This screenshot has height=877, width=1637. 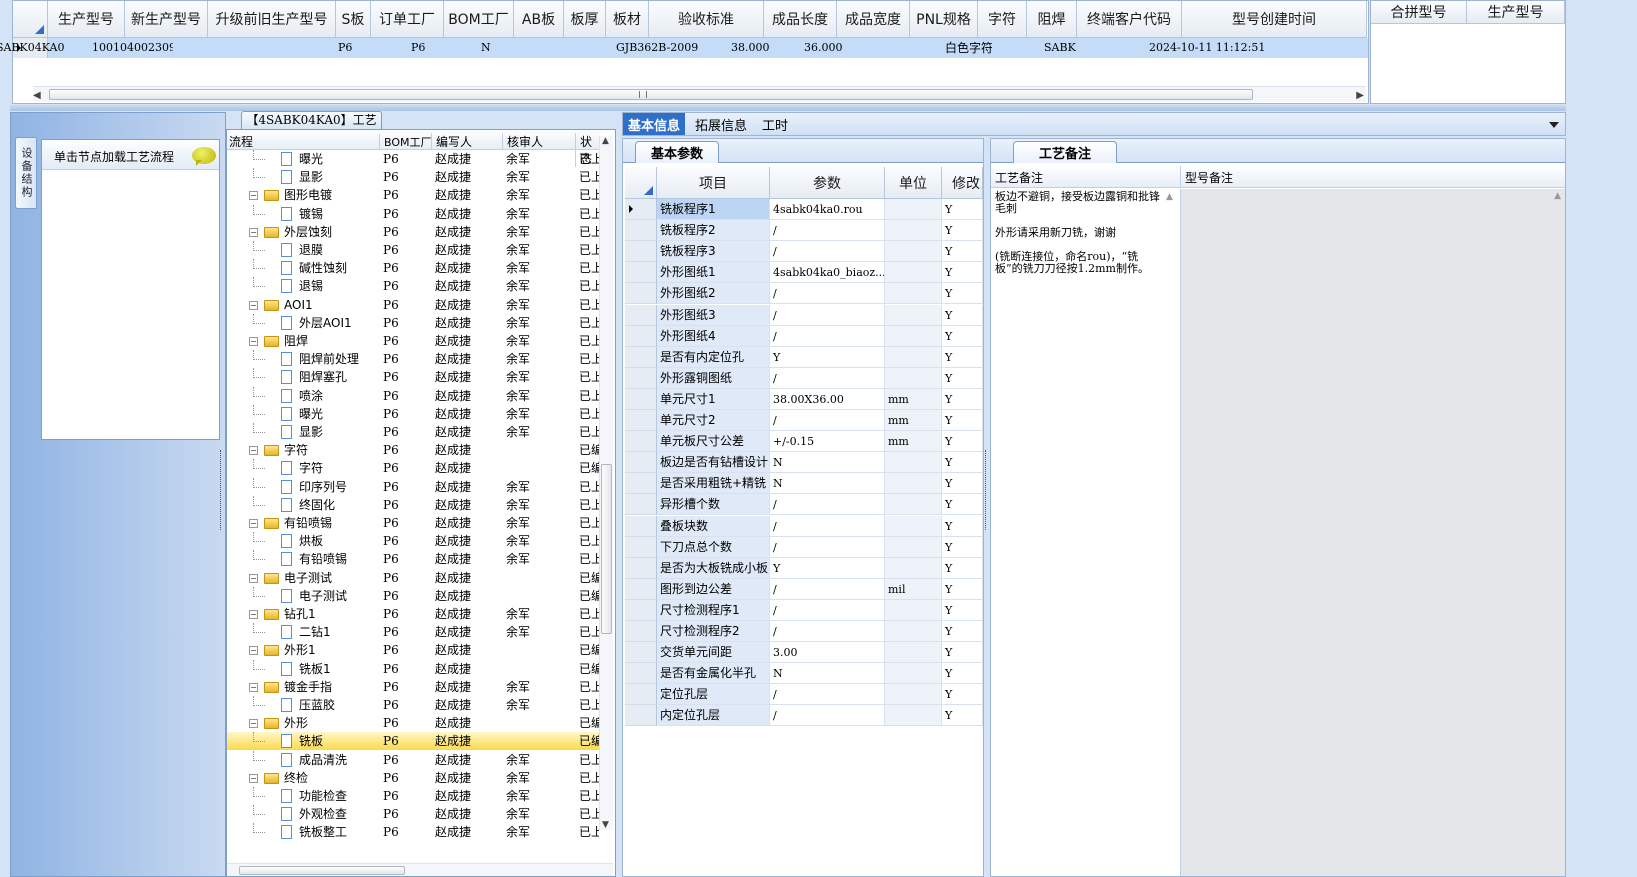 What do you see at coordinates (241, 141) in the screenshot?
I see `tree-col-flow: 流程` at bounding box center [241, 141].